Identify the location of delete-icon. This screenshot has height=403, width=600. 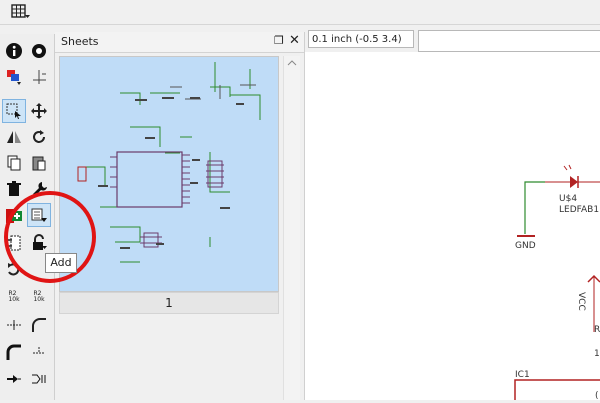
(14, 189).